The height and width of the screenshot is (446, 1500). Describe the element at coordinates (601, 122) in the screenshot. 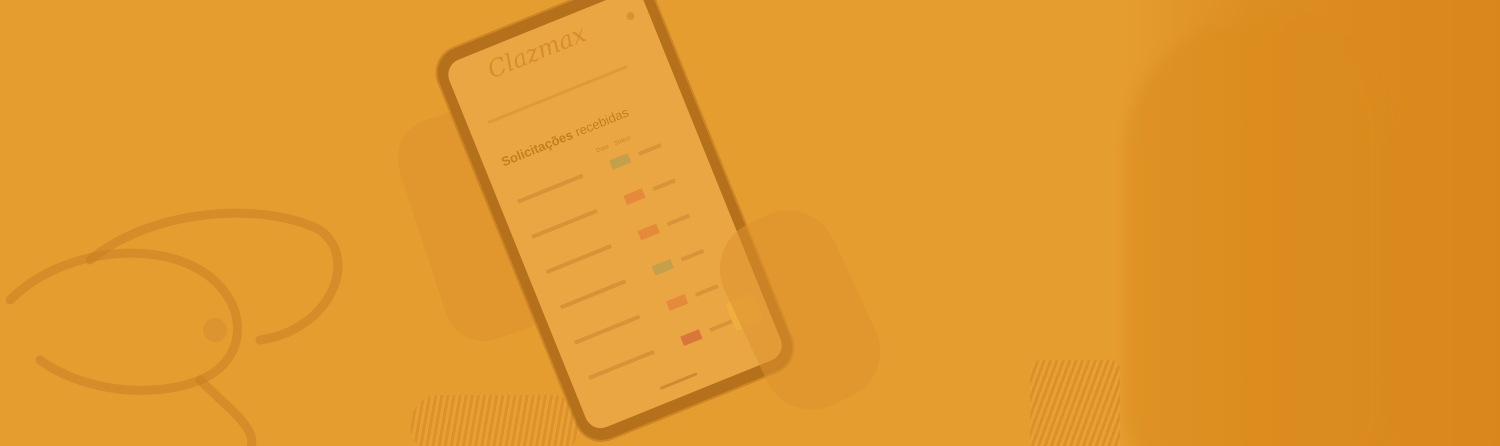

I see `heading-rest: recebidas` at that location.